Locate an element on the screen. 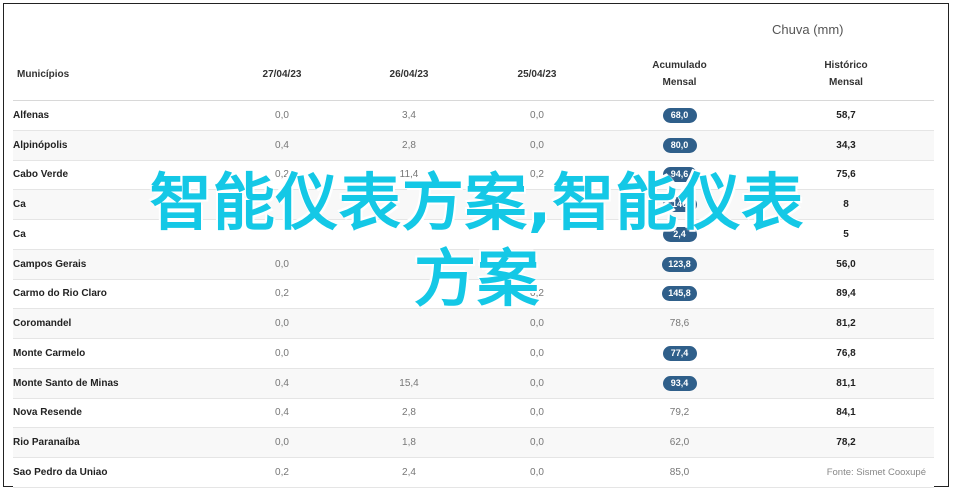 Image resolution: width=954 pixels, height=491 pixels. table-row: Rio Paranaíba 0,0 1,8 0,0 62,0 78,2 is located at coordinates (473, 442).